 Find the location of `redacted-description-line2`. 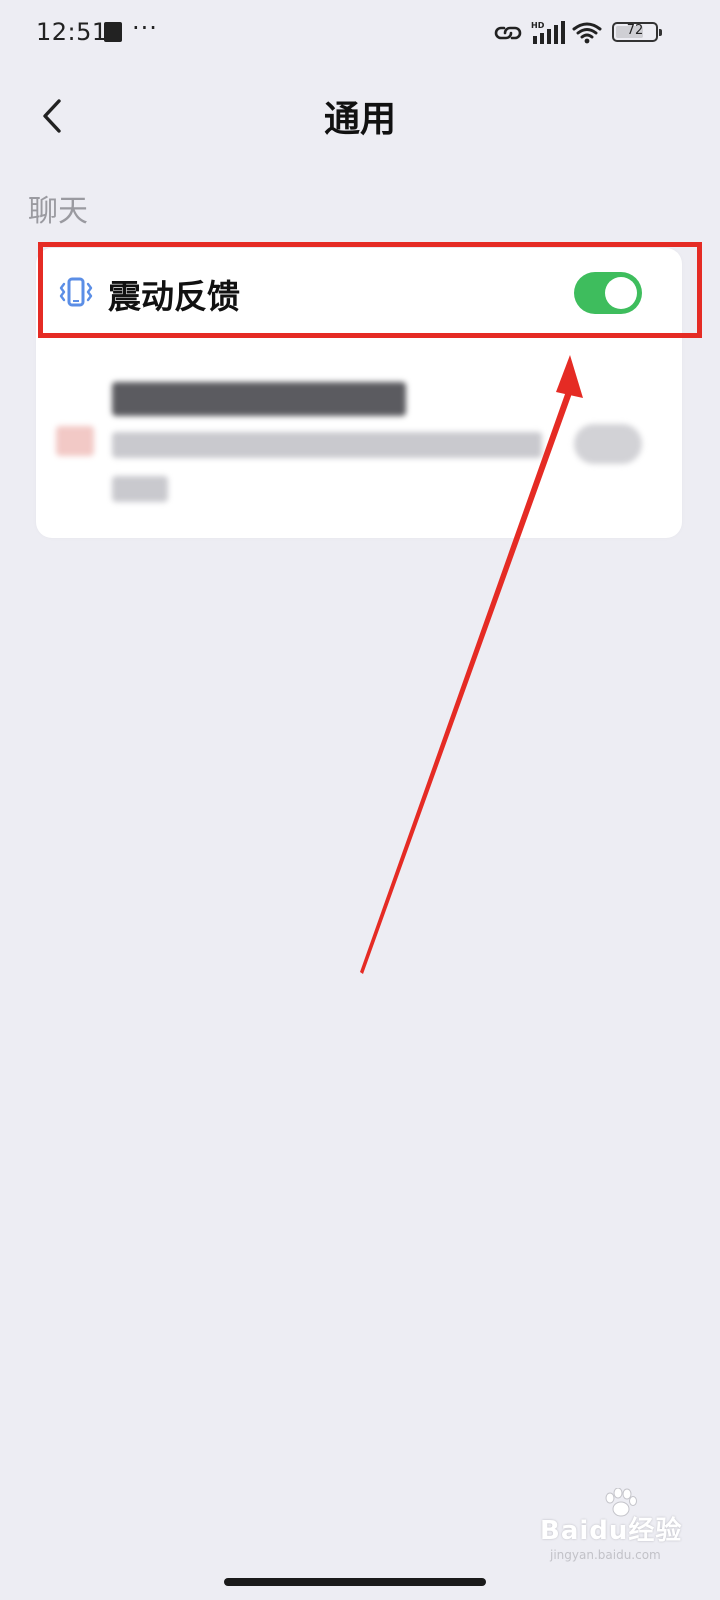

redacted-description-line2 is located at coordinates (140, 489).